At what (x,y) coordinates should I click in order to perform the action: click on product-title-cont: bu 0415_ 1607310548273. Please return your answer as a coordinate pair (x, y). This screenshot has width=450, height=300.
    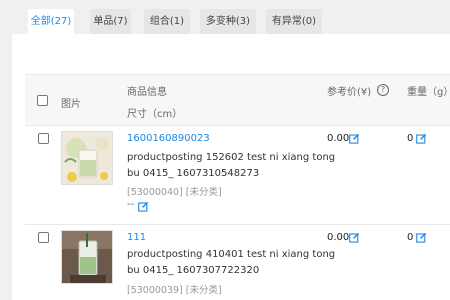
    Looking at the image, I should click on (193, 173).